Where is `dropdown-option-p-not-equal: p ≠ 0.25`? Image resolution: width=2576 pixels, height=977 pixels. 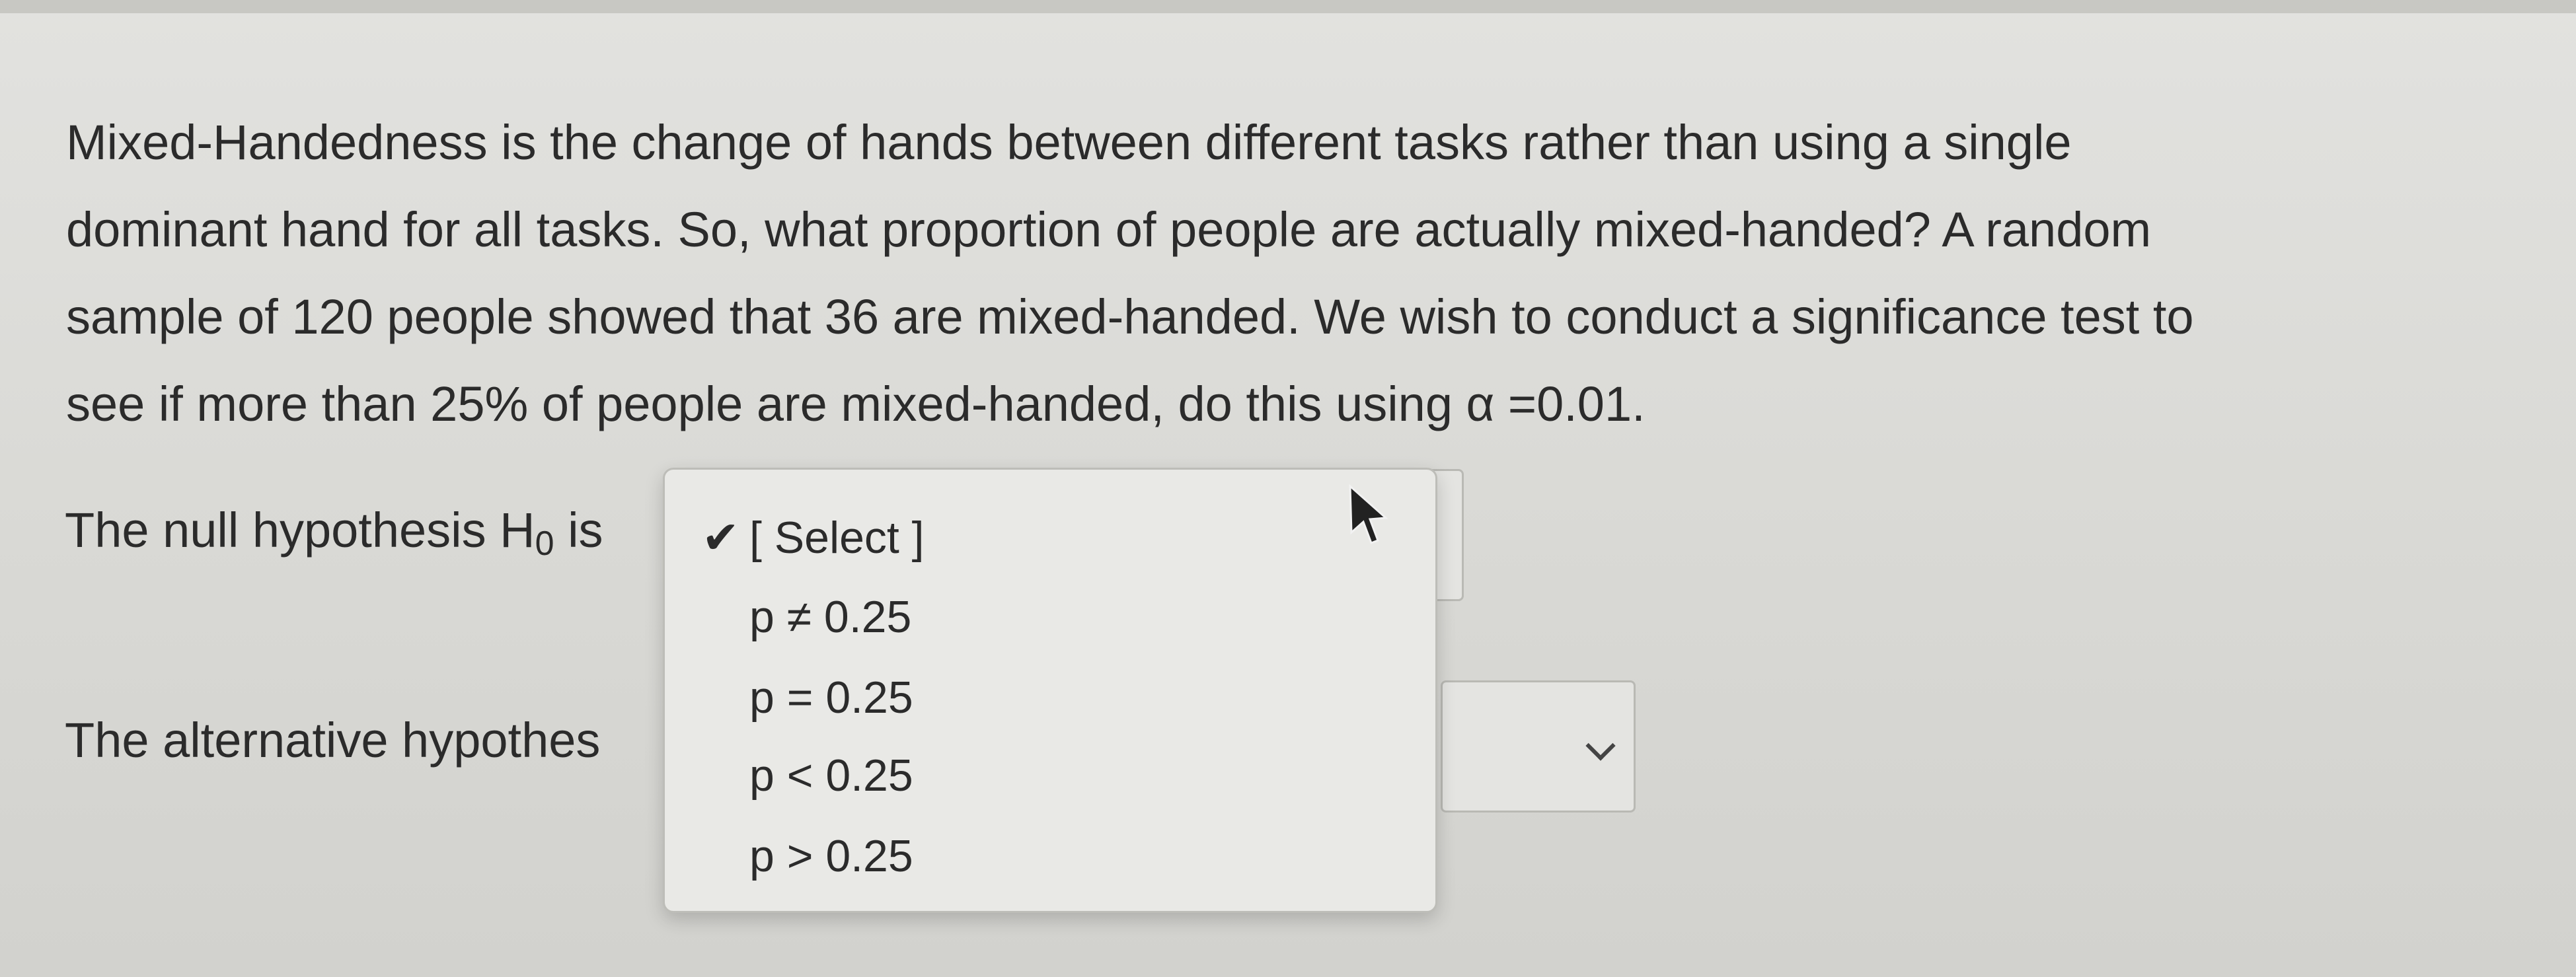
dropdown-option-p-not-equal: p ≠ 0.25 is located at coordinates (1050, 614).